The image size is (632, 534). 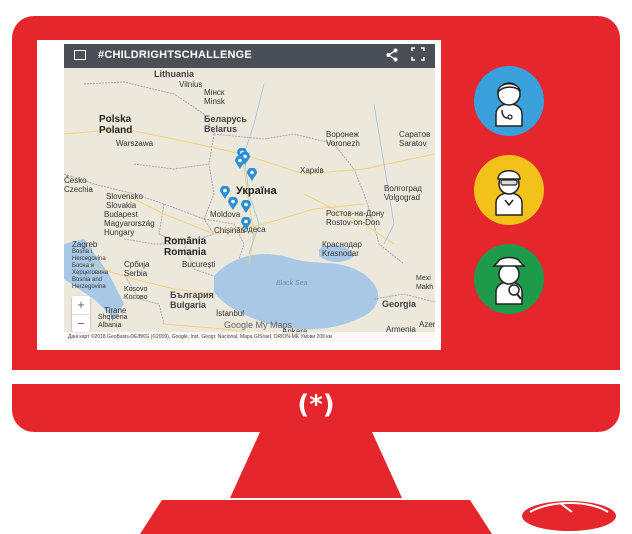 What do you see at coordinates (191, 84) in the screenshot?
I see `label-vilnius: Vilnius` at bounding box center [191, 84].